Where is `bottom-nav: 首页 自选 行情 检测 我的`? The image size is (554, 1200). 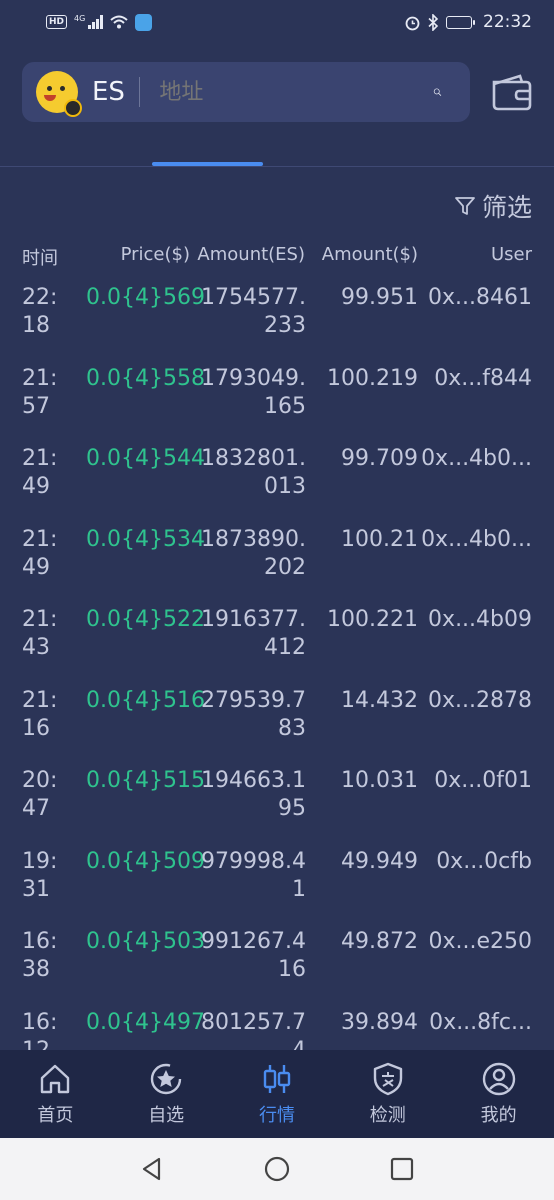
bottom-nav: 首页 自选 行情 检测 我的 is located at coordinates (277, 1094).